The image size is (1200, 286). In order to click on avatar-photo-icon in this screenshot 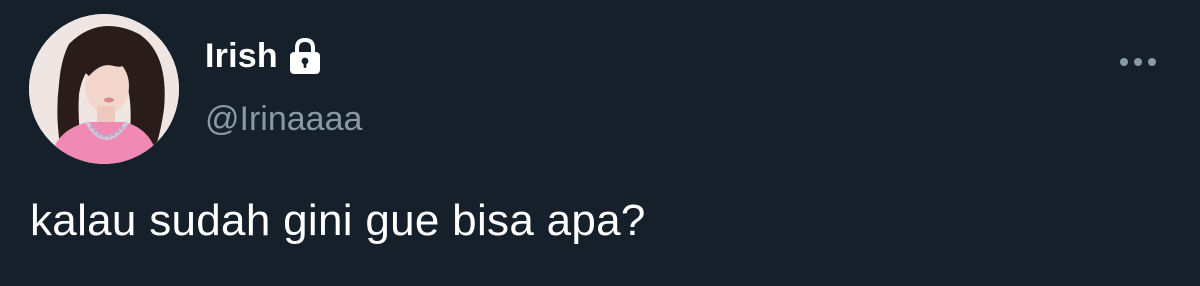, I will do `click(104, 89)`.